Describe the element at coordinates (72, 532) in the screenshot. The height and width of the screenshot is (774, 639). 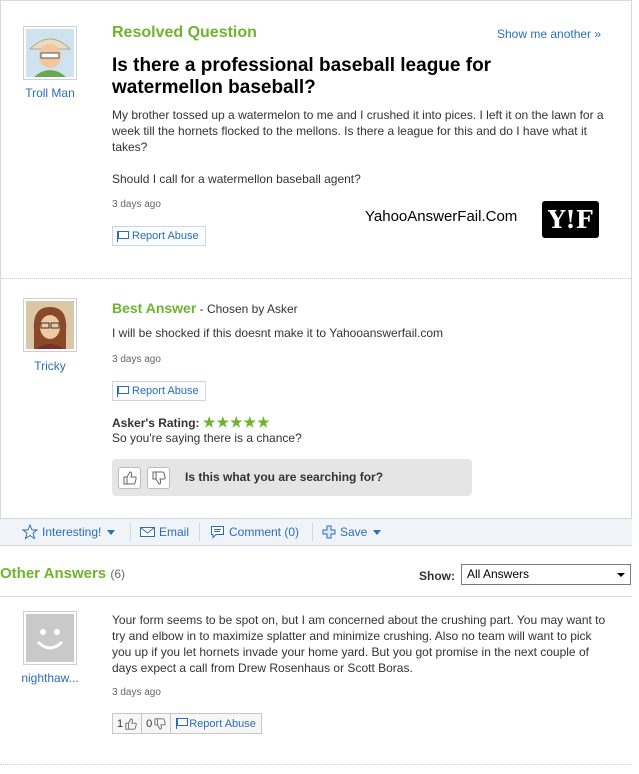
I see `interesting-label: Interesting!` at that location.